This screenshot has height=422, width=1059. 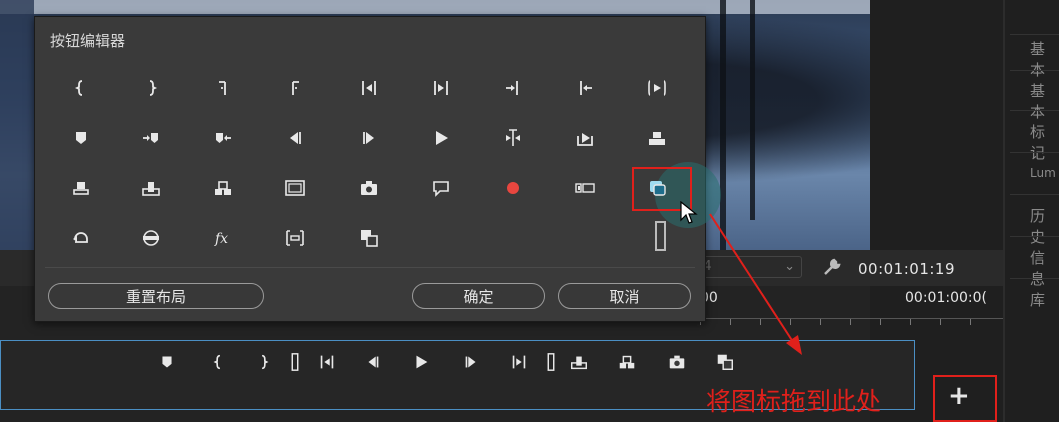 What do you see at coordinates (689, 212) in the screenshot?
I see `mouse-cursor-icon` at bounding box center [689, 212].